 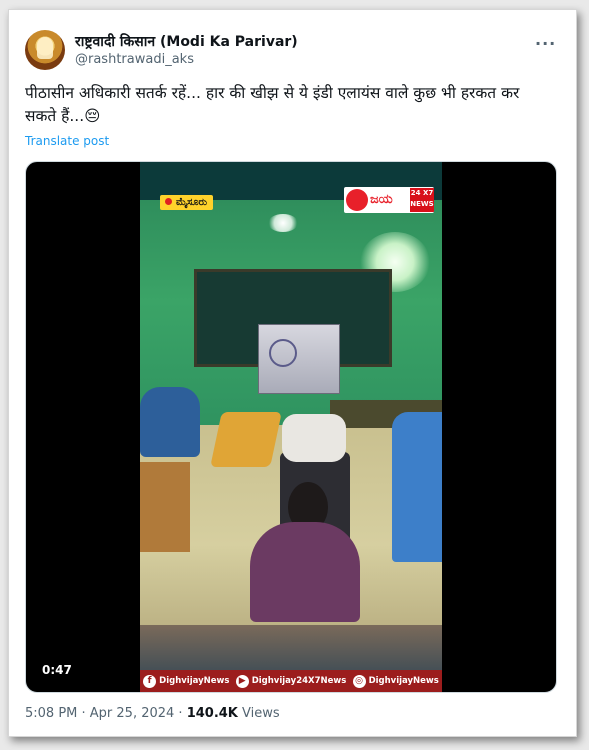 I want to click on social-item-facebook: f DighvijayNews, so click(x=186, y=681).